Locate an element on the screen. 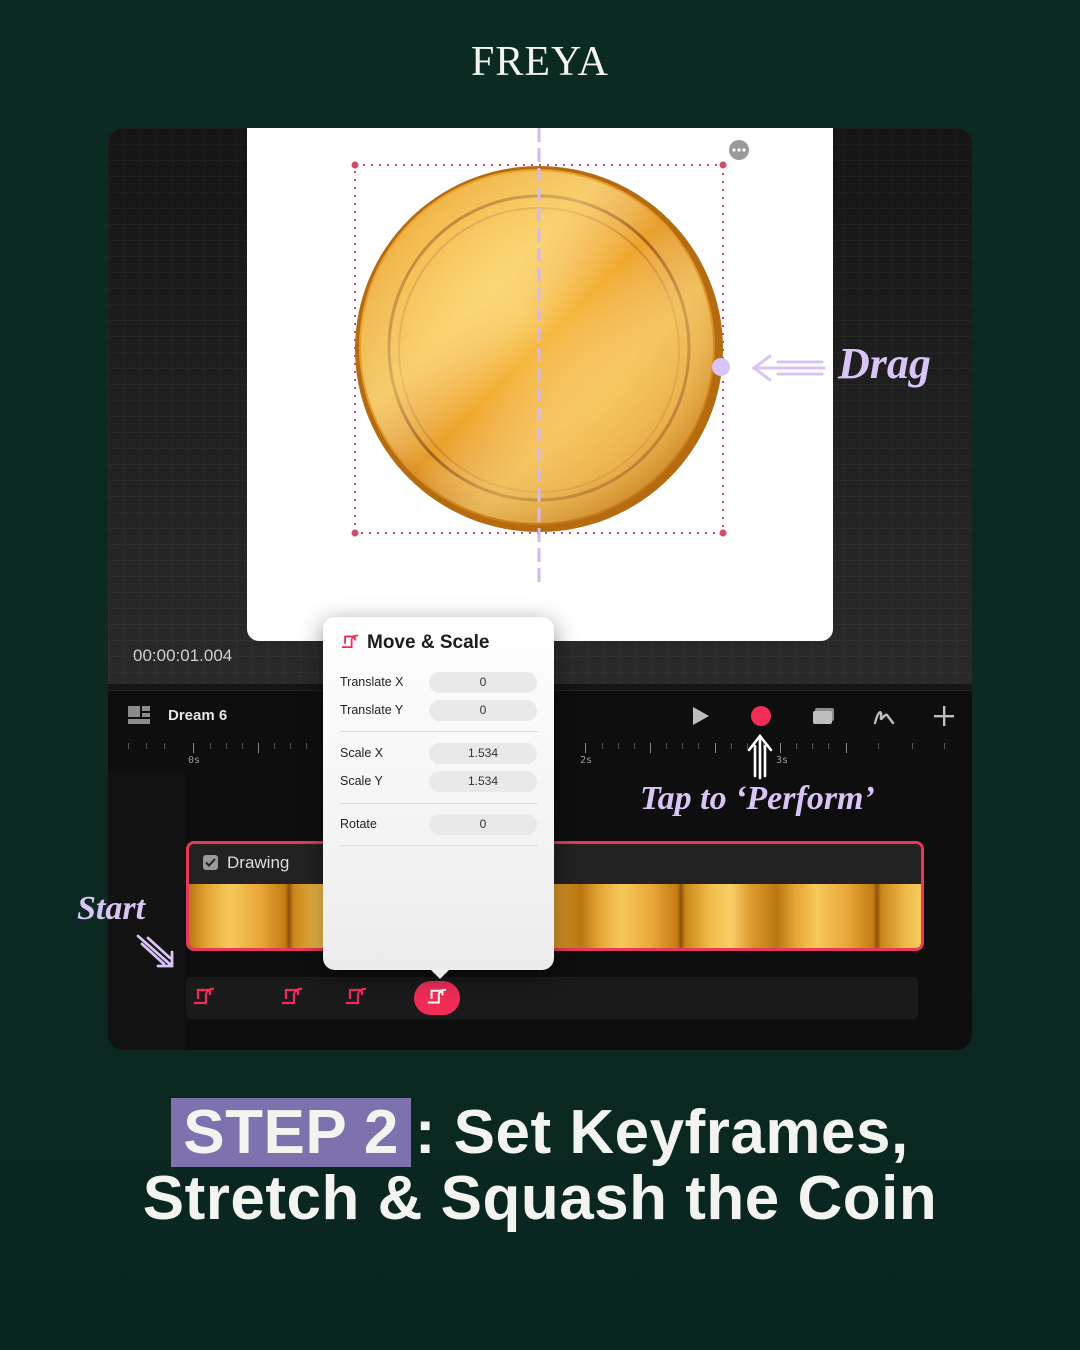 This screenshot has width=1080, height=1350. add-icon is located at coordinates (944, 716).